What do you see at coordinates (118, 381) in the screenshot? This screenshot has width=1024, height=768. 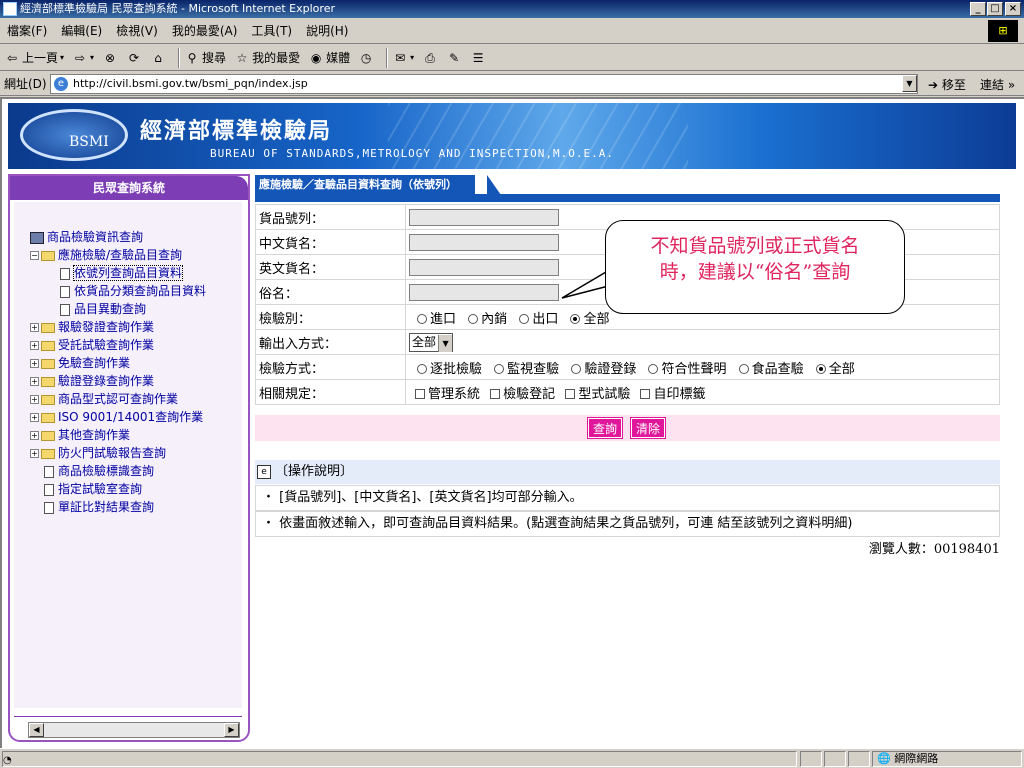 I see `tree-folder: + 驗證登錄查詢作業` at bounding box center [118, 381].